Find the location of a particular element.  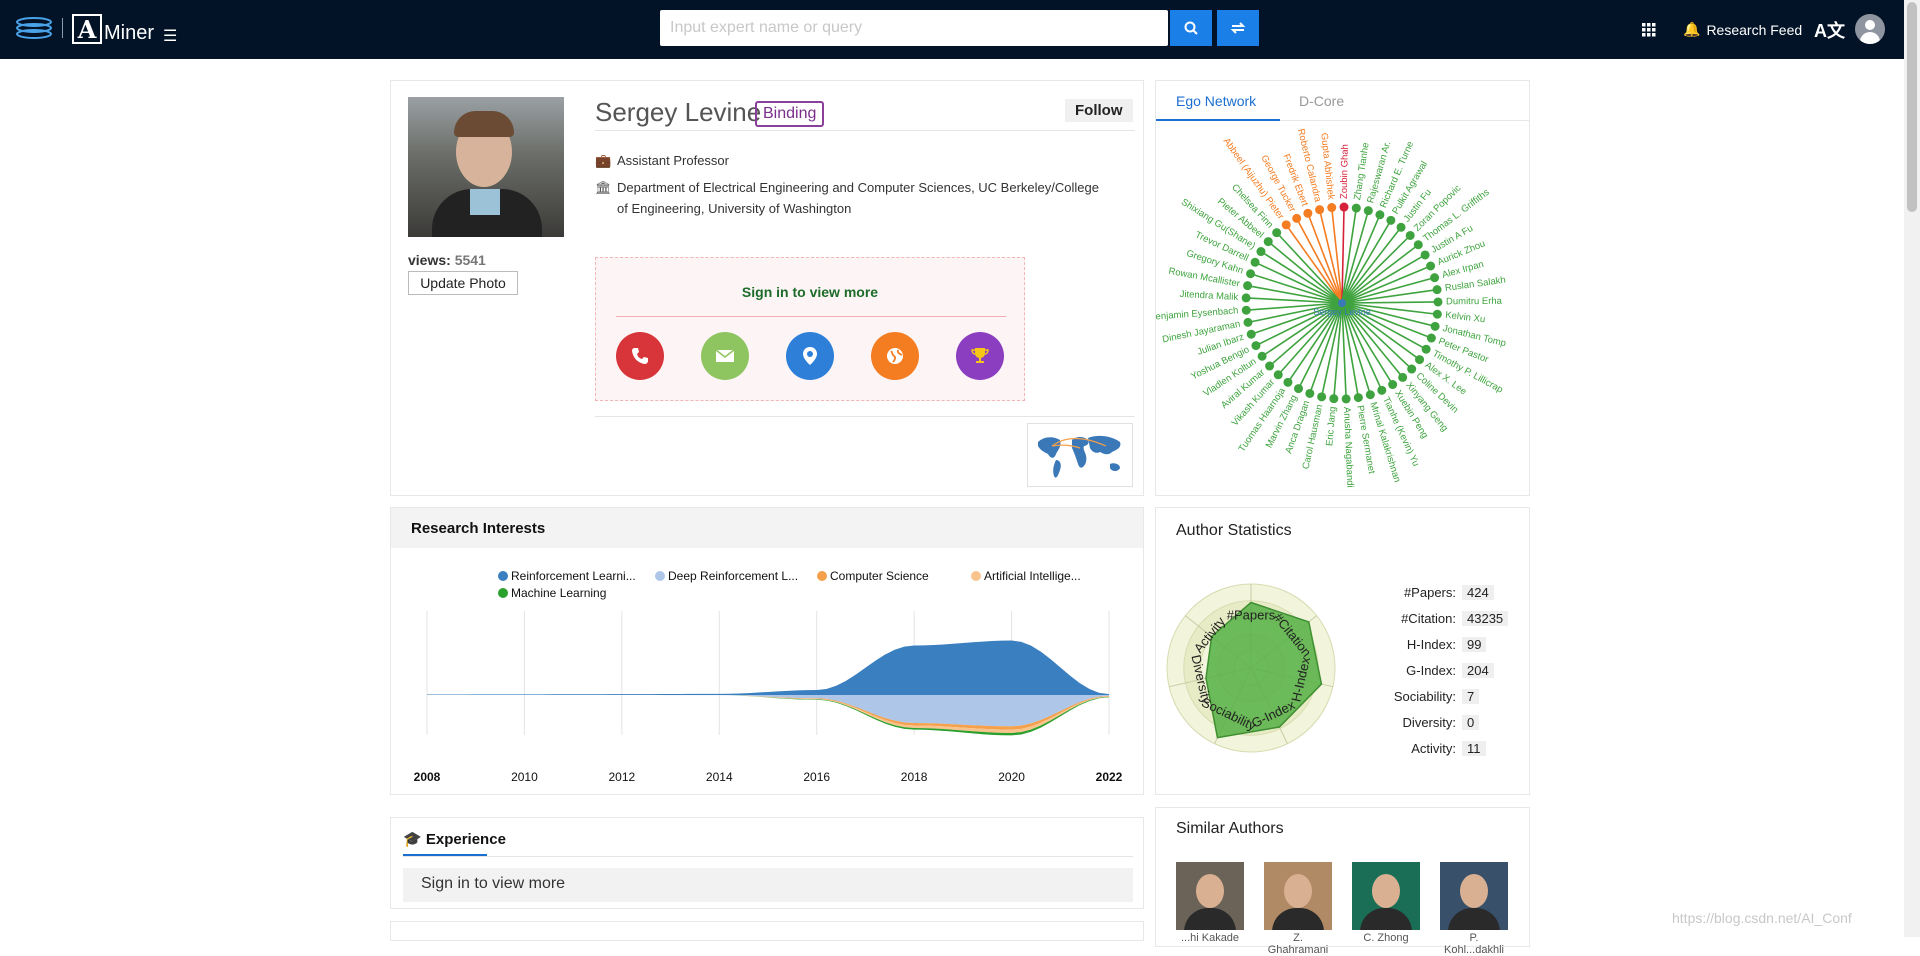

awards-button is located at coordinates (980, 356).